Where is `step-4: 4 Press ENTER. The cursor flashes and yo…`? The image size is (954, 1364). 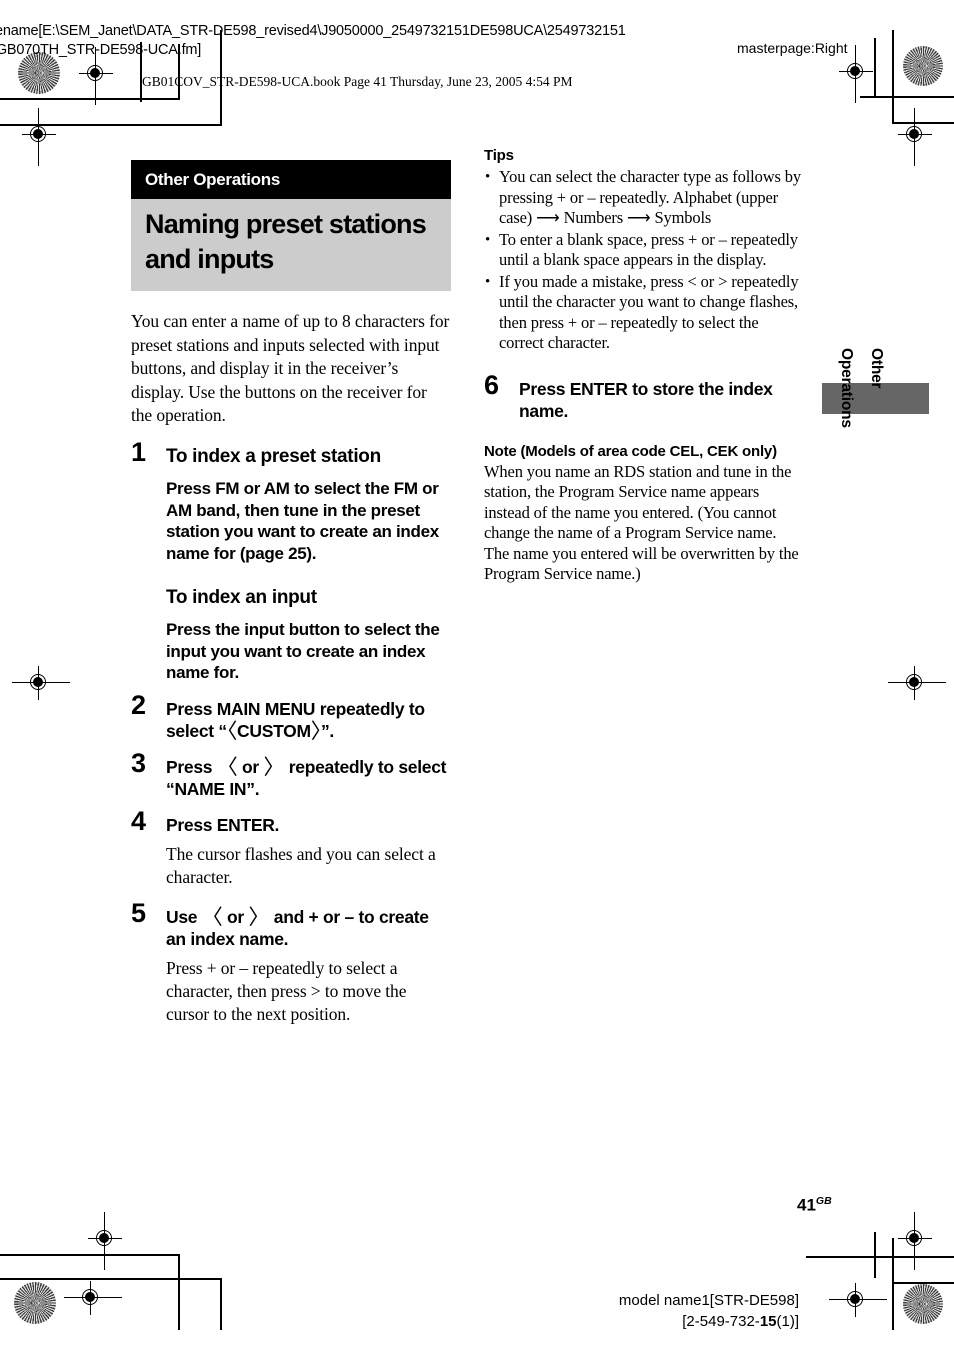 step-4: 4 Press ENTER. The cursor flashes and yo… is located at coordinates (291, 848).